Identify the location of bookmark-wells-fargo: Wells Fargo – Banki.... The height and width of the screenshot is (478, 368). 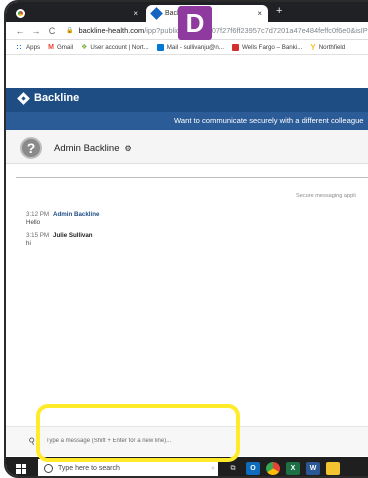
(266, 47).